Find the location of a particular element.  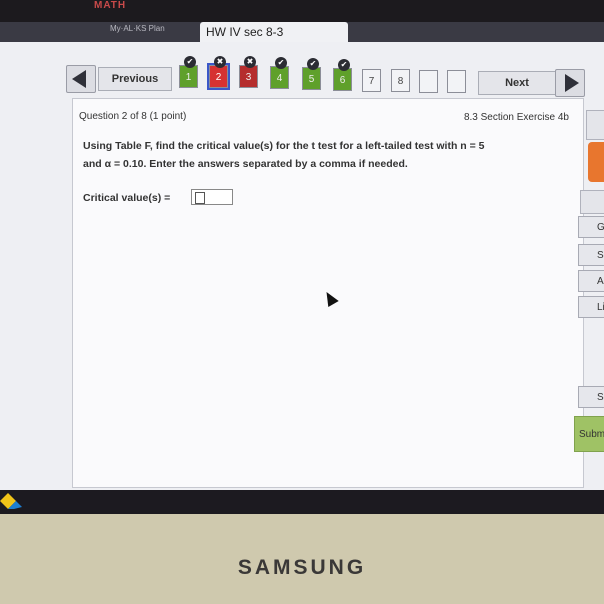

question-box-4: ✔ 4 is located at coordinates (279, 73).